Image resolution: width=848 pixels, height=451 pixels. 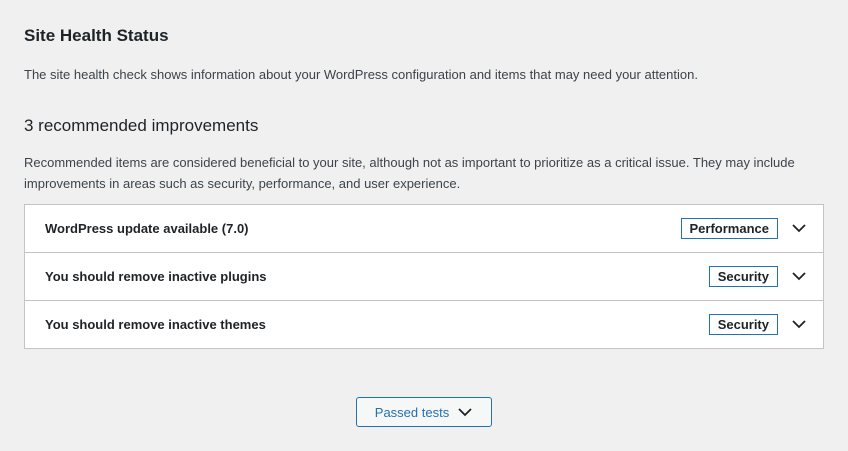 I want to click on recommended-heading: 3 recommended improvements, so click(x=141, y=125).